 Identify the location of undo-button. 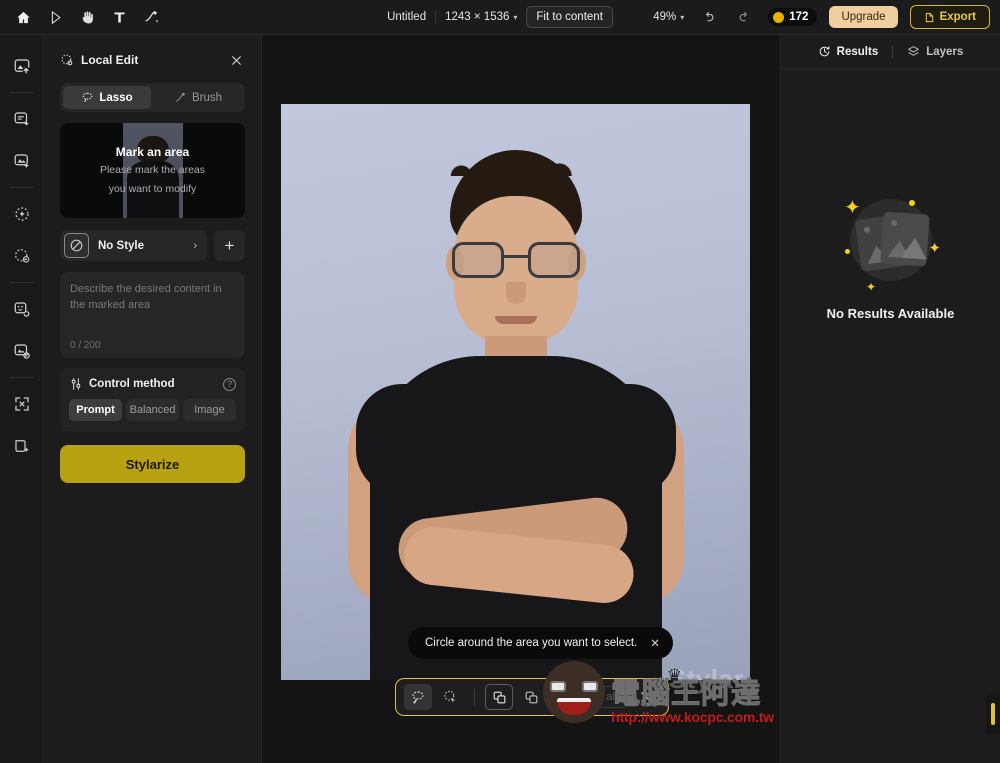
(708, 17).